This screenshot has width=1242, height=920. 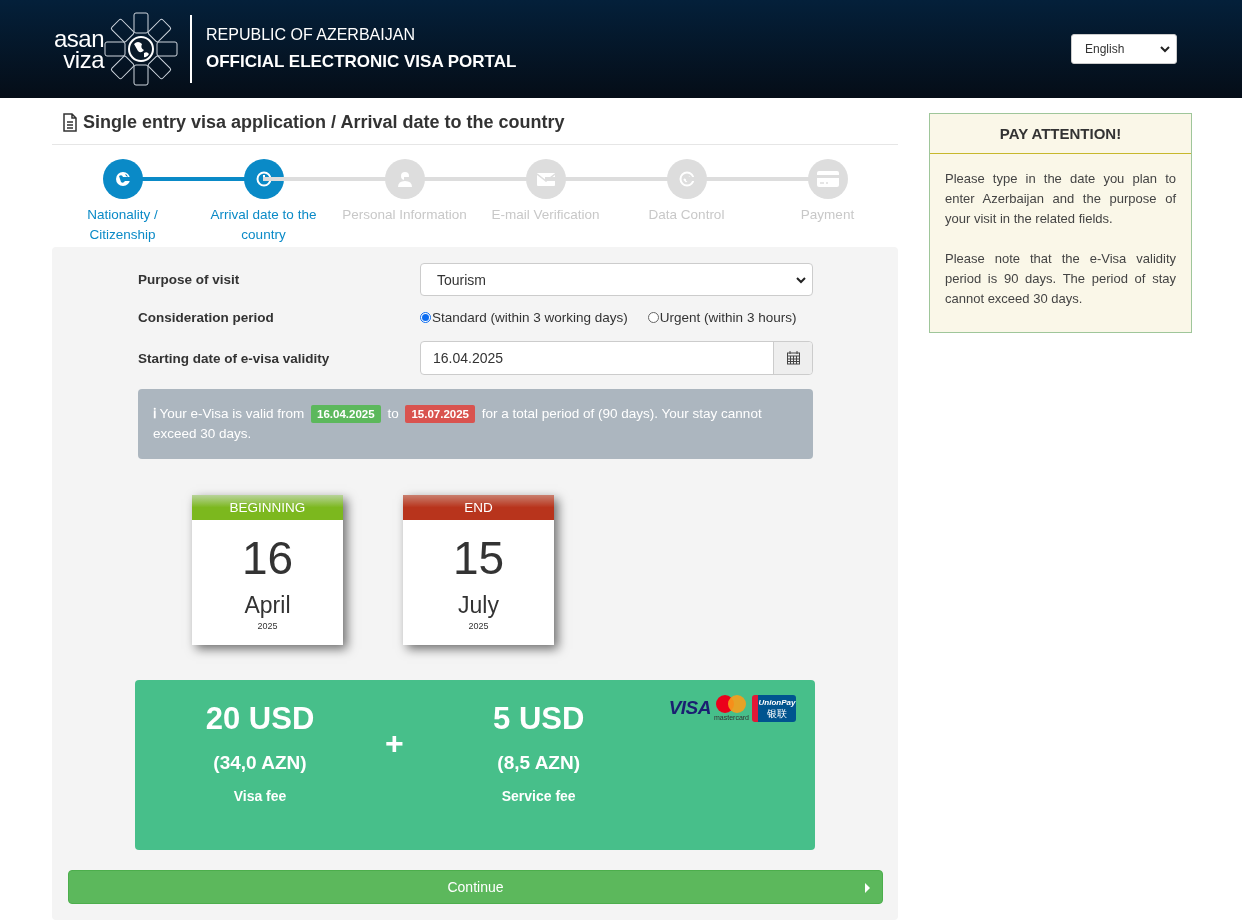 What do you see at coordinates (458, 423) in the screenshot?
I see `validity-text: ℹ Your e-Visa is valid from 16.04.2025 to 15.07.2025 for a total period of (90 days). Your stay cannot exceed 30 days.` at bounding box center [458, 423].